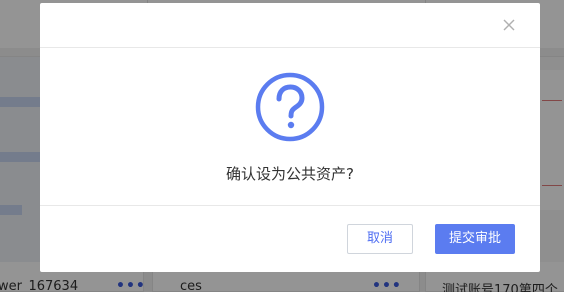  Describe the element at coordinates (290, 47) in the screenshot. I see `dialog-header-divider` at that location.